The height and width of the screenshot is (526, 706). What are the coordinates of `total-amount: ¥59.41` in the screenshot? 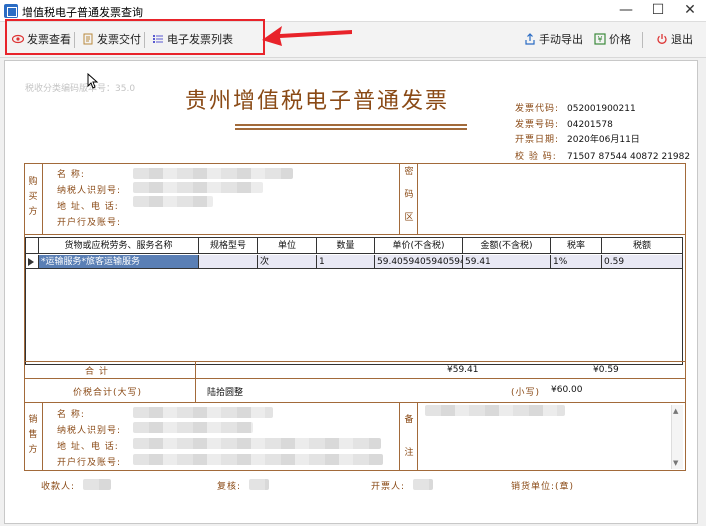 It's located at (463, 370).